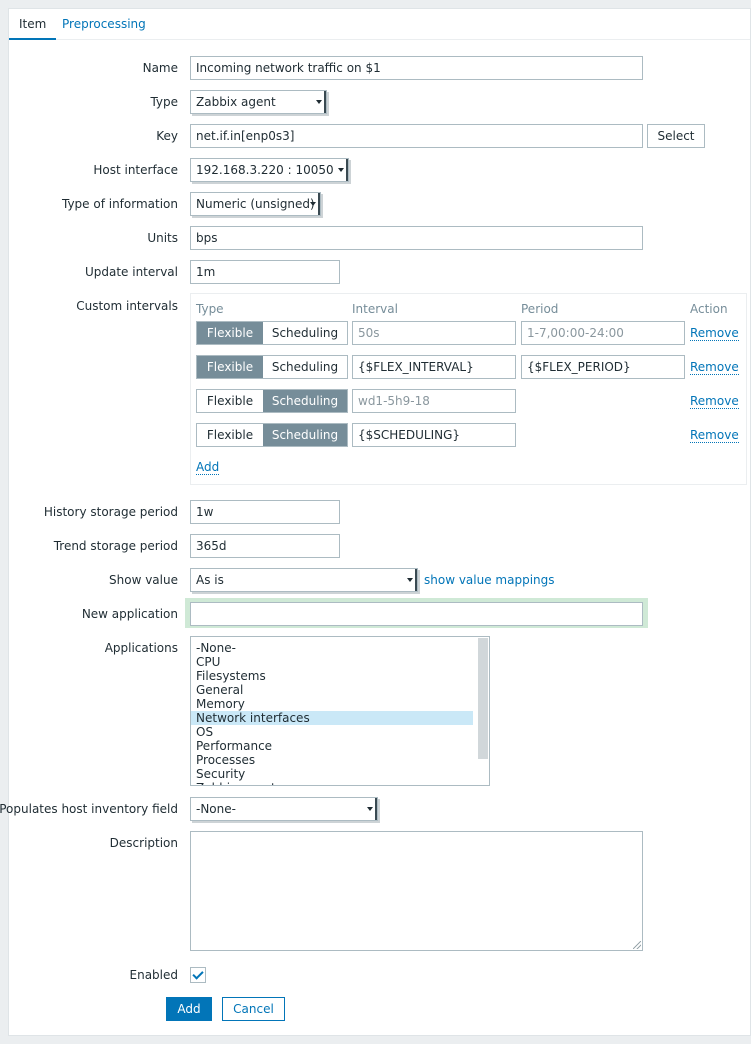 Image resolution: width=751 pixels, height=1044 pixels. I want to click on interval-field: {$SCHEDULING}, so click(434, 435).